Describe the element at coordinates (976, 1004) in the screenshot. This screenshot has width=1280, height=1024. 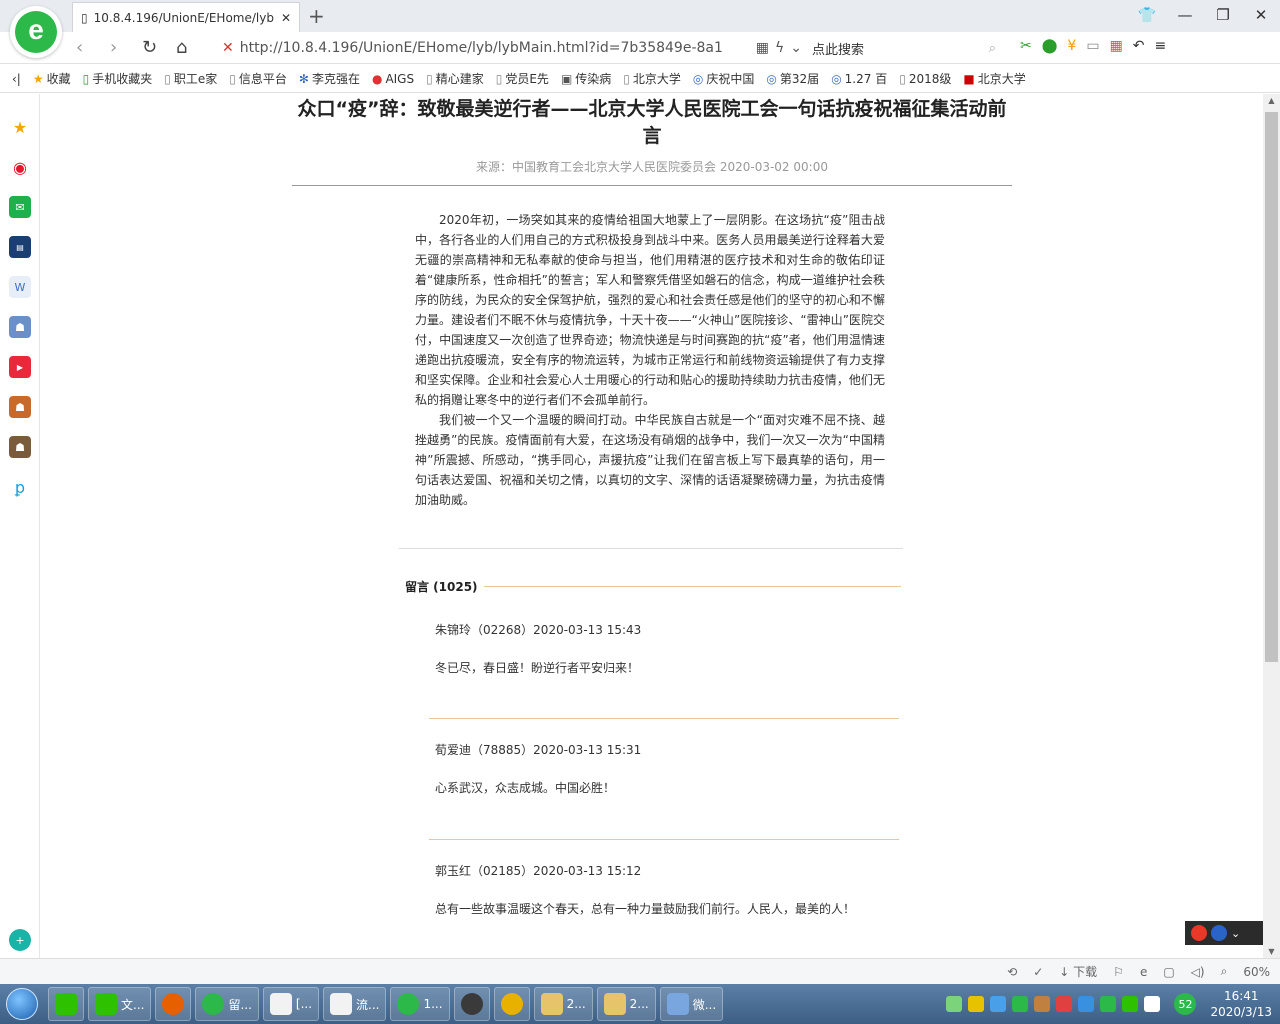
I see `shield-icon` at that location.